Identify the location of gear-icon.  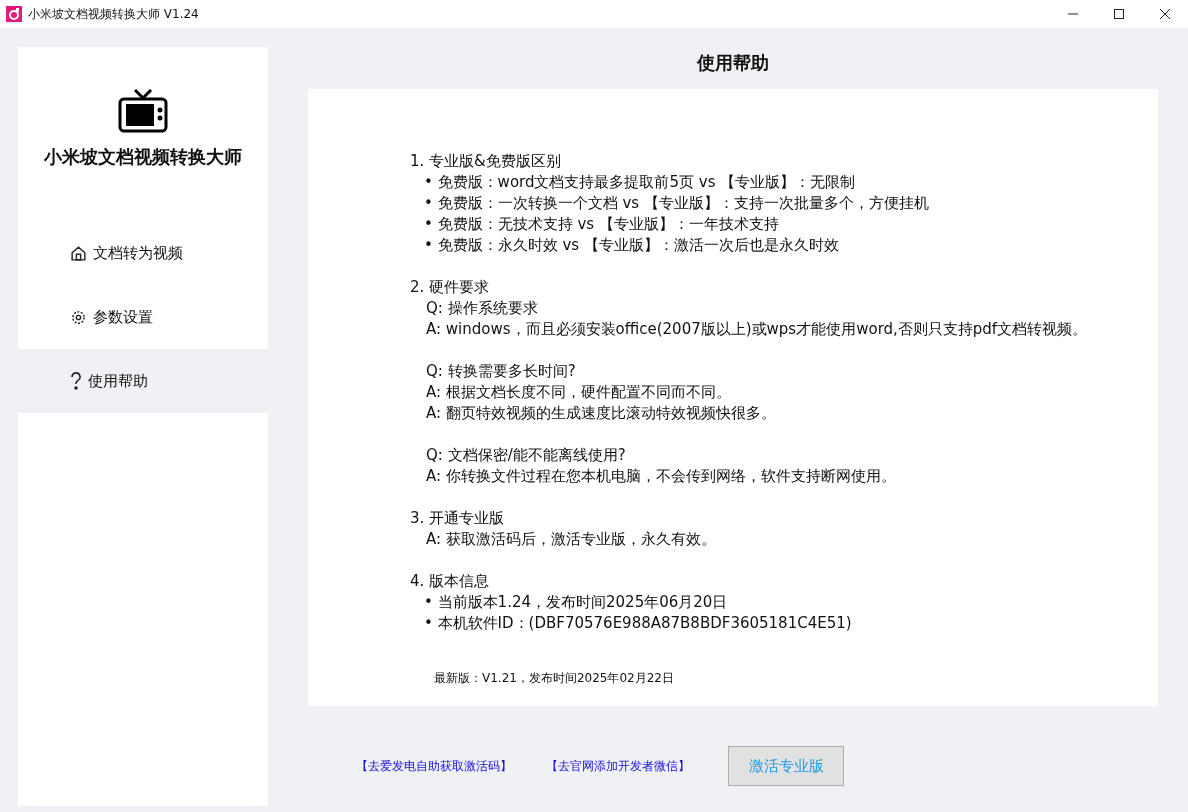
(78, 317).